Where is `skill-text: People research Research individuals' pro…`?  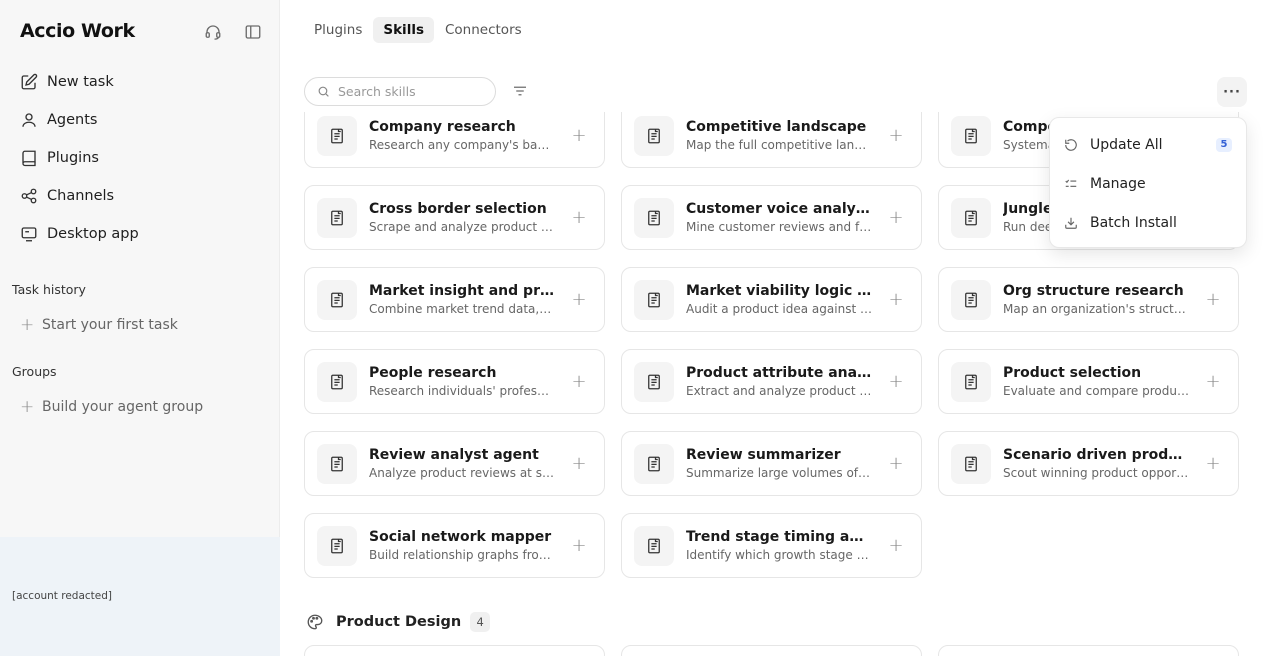 skill-text: People research Research individuals' pro… is located at coordinates (462, 381).